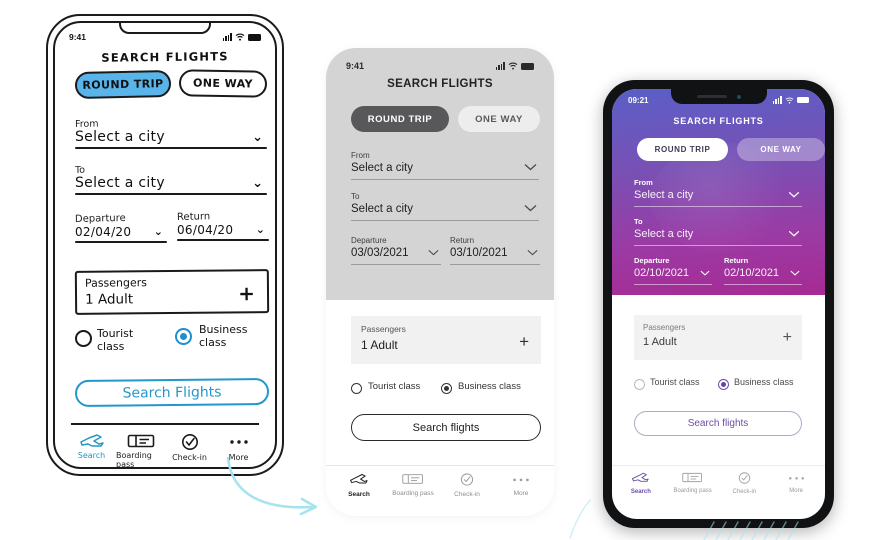 The image size is (870, 540). I want to click on phone1-from-field: From Select a city ⌄, so click(171, 133).